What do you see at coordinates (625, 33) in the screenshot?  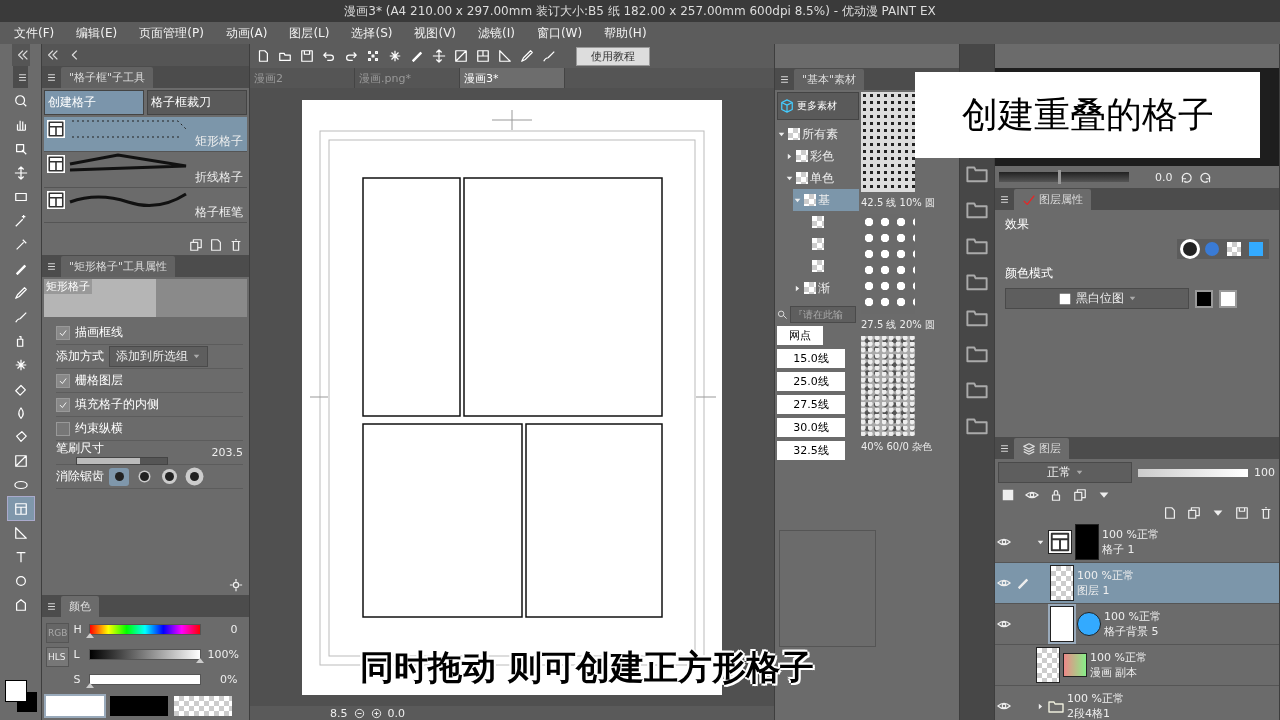 I see `menu-item: 帮助(H)` at bounding box center [625, 33].